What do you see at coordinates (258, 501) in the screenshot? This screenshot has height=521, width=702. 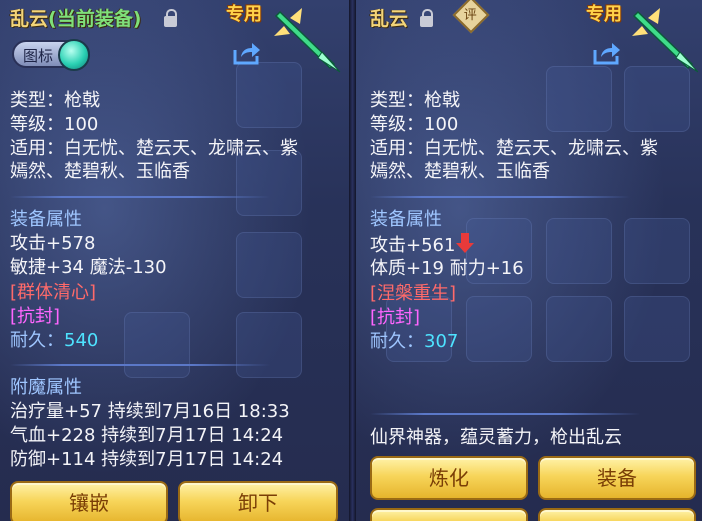 I see `unequip-button: 卸下` at bounding box center [258, 501].